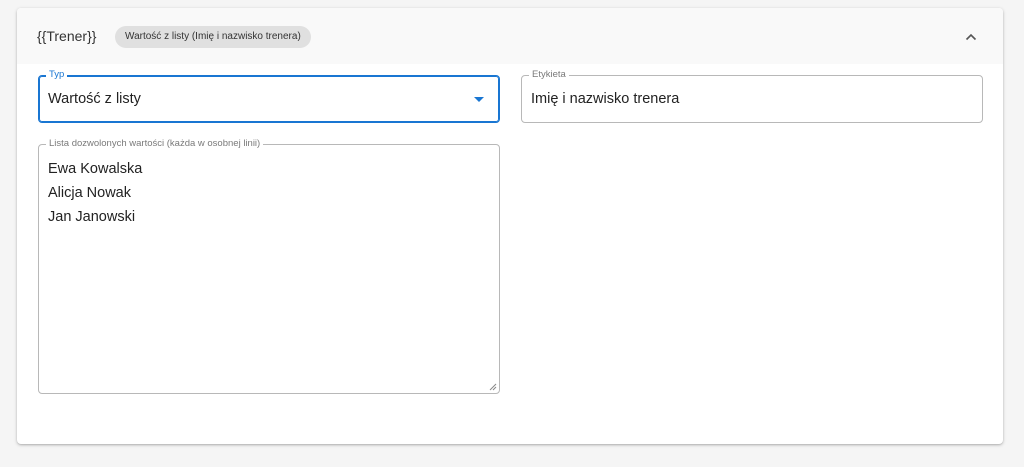 This screenshot has height=467, width=1024. I want to click on type-select: Typ Wartość z listy, so click(269, 96).